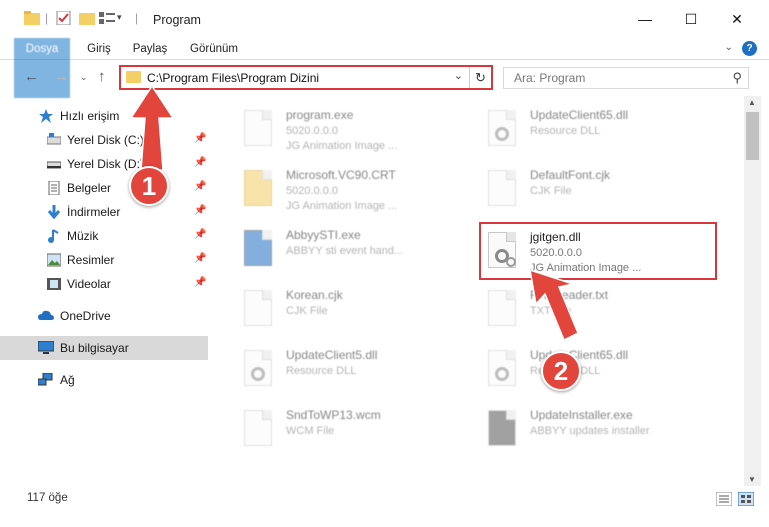 This screenshot has height=527, width=769. I want to click on qa-dropdown-icon: ▾, so click(119, 17).